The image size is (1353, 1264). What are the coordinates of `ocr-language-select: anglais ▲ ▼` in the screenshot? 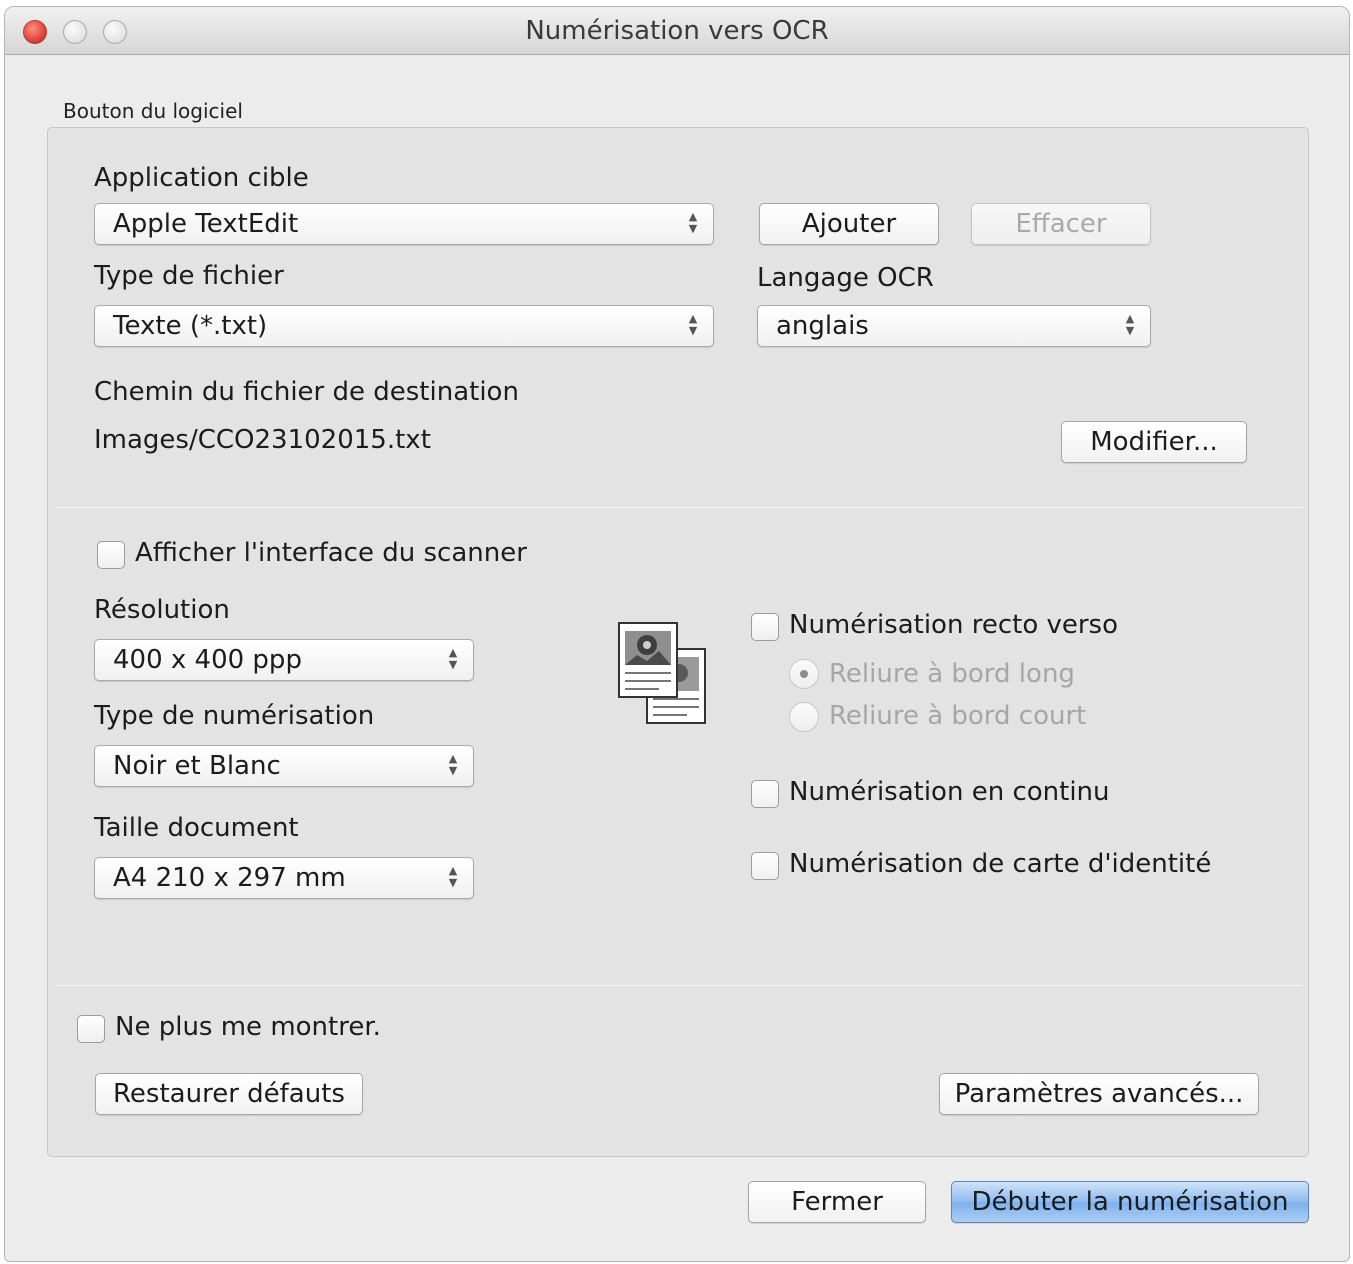 It's located at (954, 326).